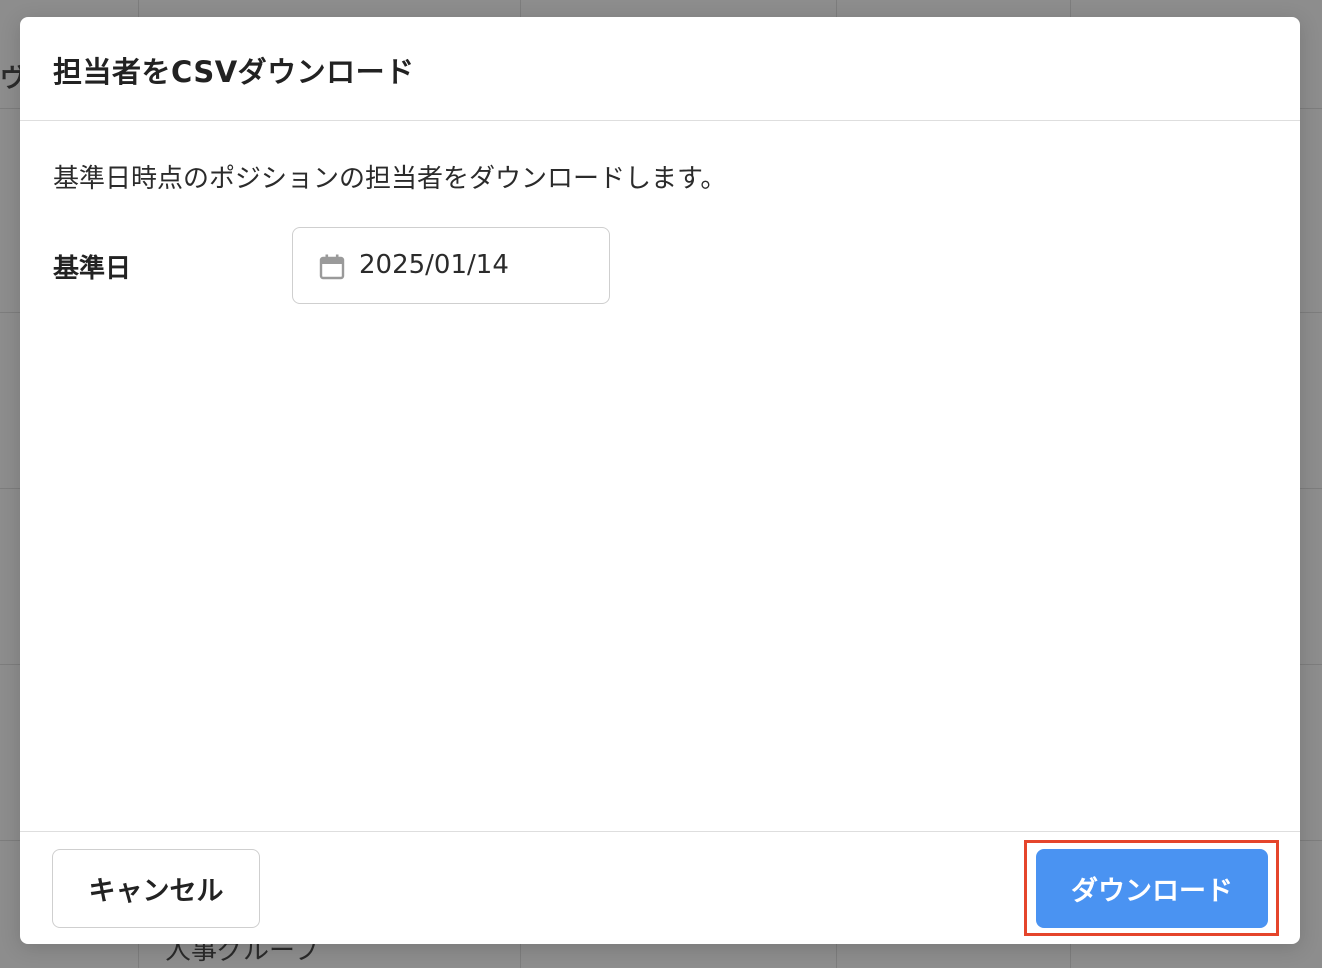 The height and width of the screenshot is (968, 1322). I want to click on cancel-button: キャンセル, so click(156, 888).